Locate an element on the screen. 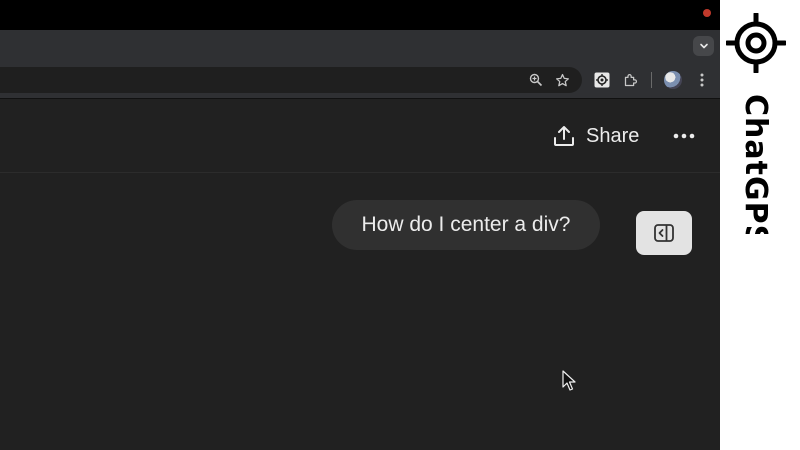 This screenshot has height=450, width=800. user-message-text: How do I center a div? is located at coordinates (466, 224).